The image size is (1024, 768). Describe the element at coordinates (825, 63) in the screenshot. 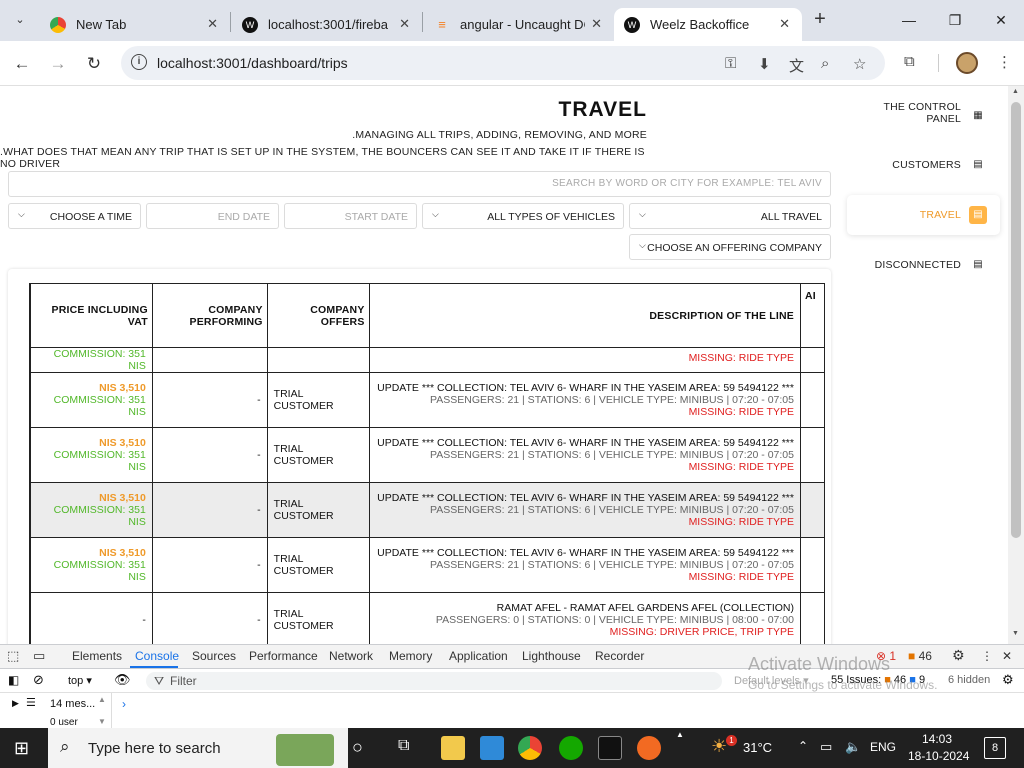

I see `zoom-icon: ⌕` at that location.